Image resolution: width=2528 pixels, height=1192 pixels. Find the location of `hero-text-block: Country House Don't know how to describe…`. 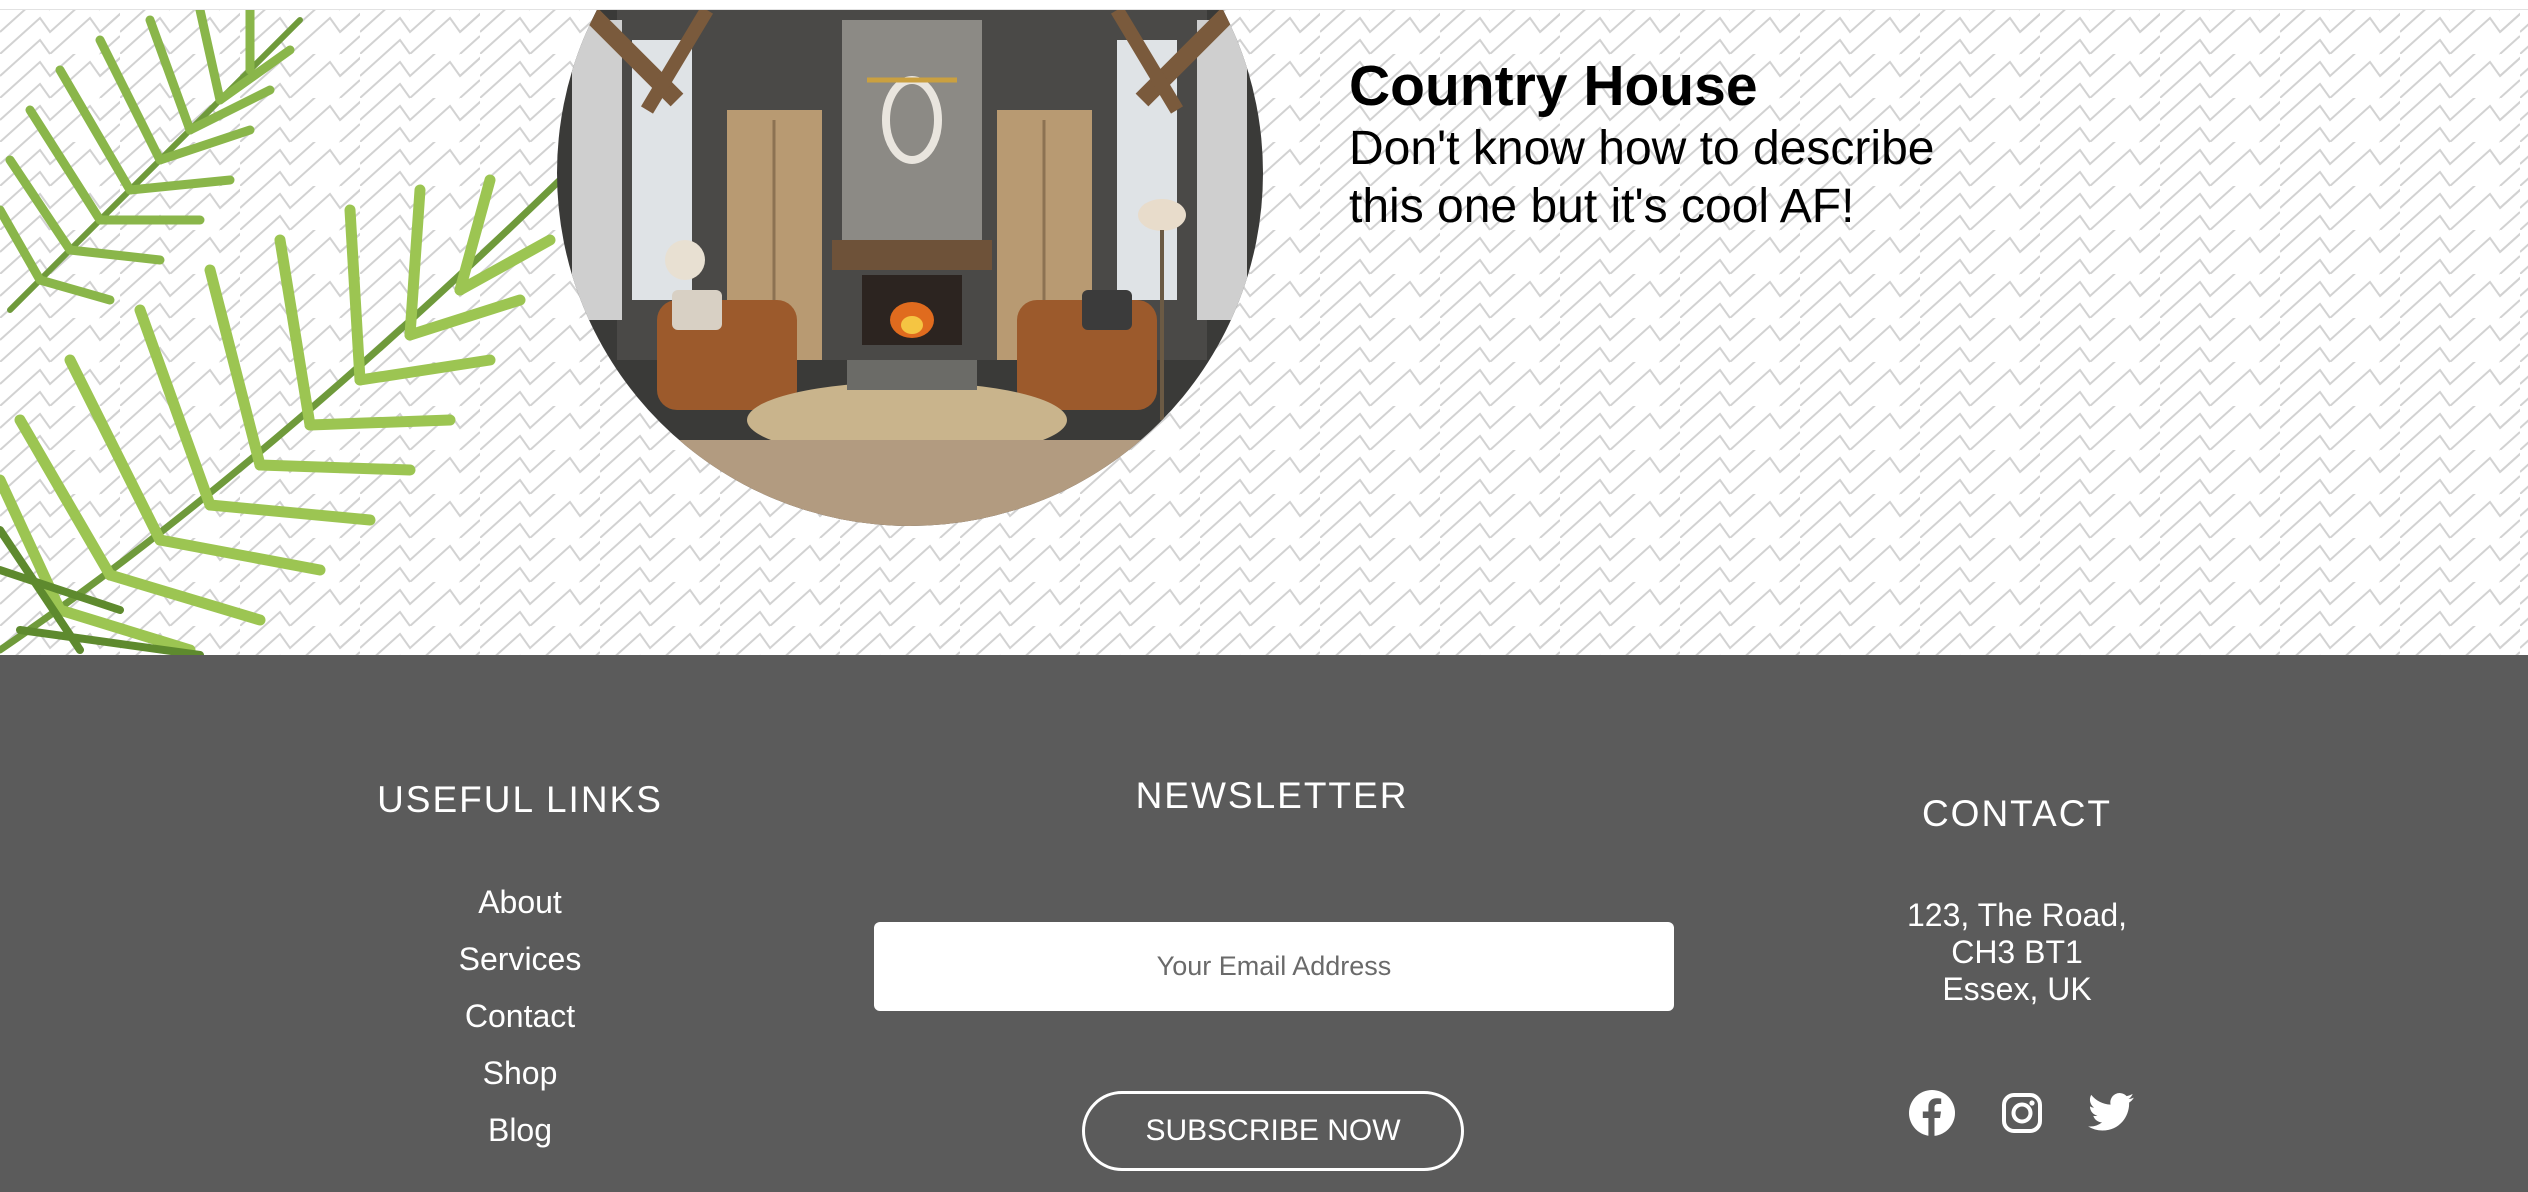

hero-text-block: Country House Don't know how to describe… is located at coordinates (1699, 144).